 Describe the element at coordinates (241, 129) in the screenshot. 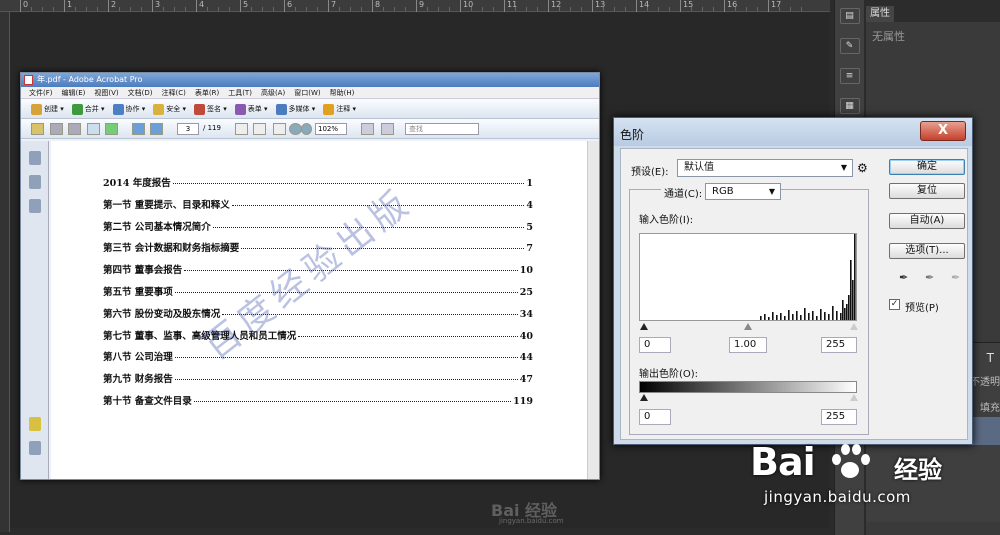

I see `select-tool-icon` at that location.